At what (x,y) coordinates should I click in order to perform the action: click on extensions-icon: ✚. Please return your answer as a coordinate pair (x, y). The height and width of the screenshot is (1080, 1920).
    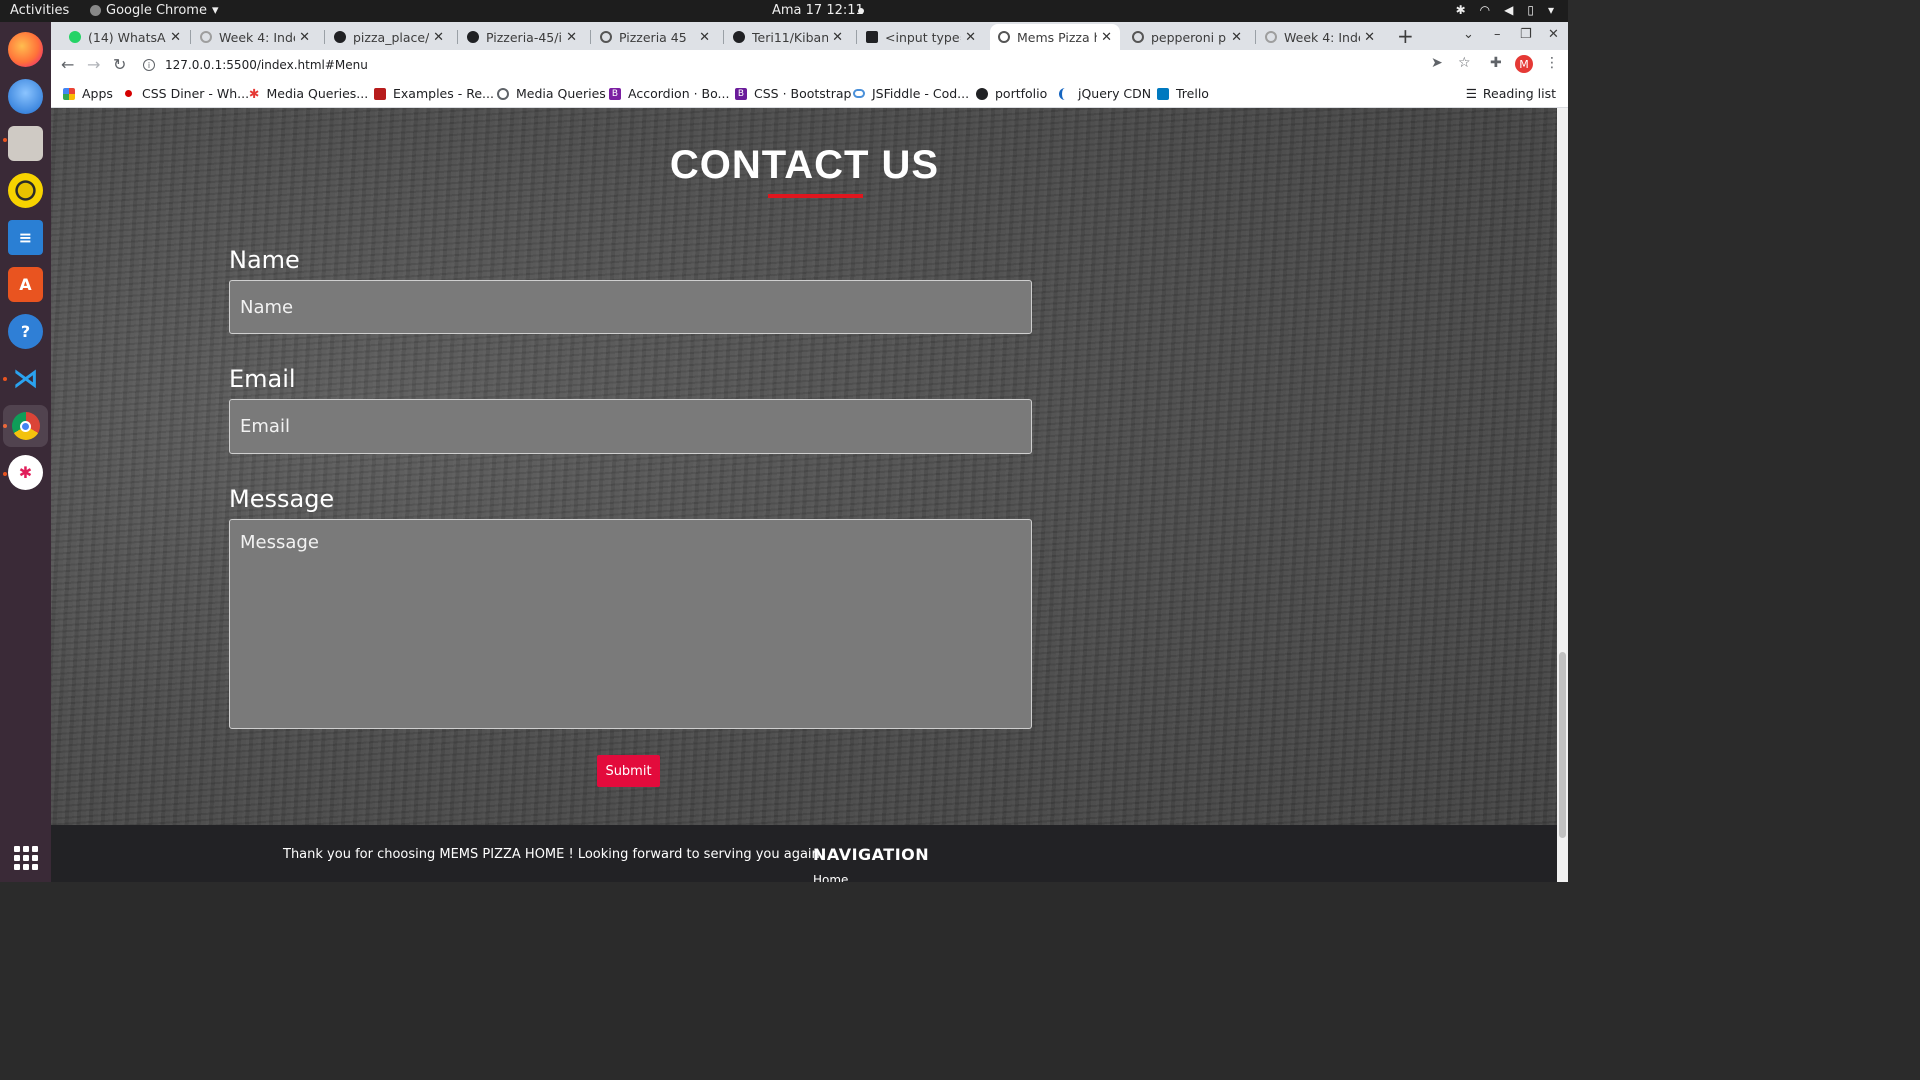
    Looking at the image, I should click on (1496, 63).